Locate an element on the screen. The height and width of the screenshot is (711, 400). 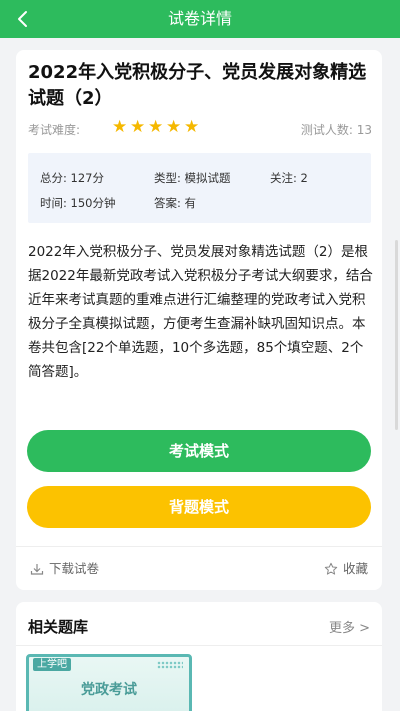
related-bank-card: 相关题库 更多 > 上学吧 党政考试 is located at coordinates (199, 656).